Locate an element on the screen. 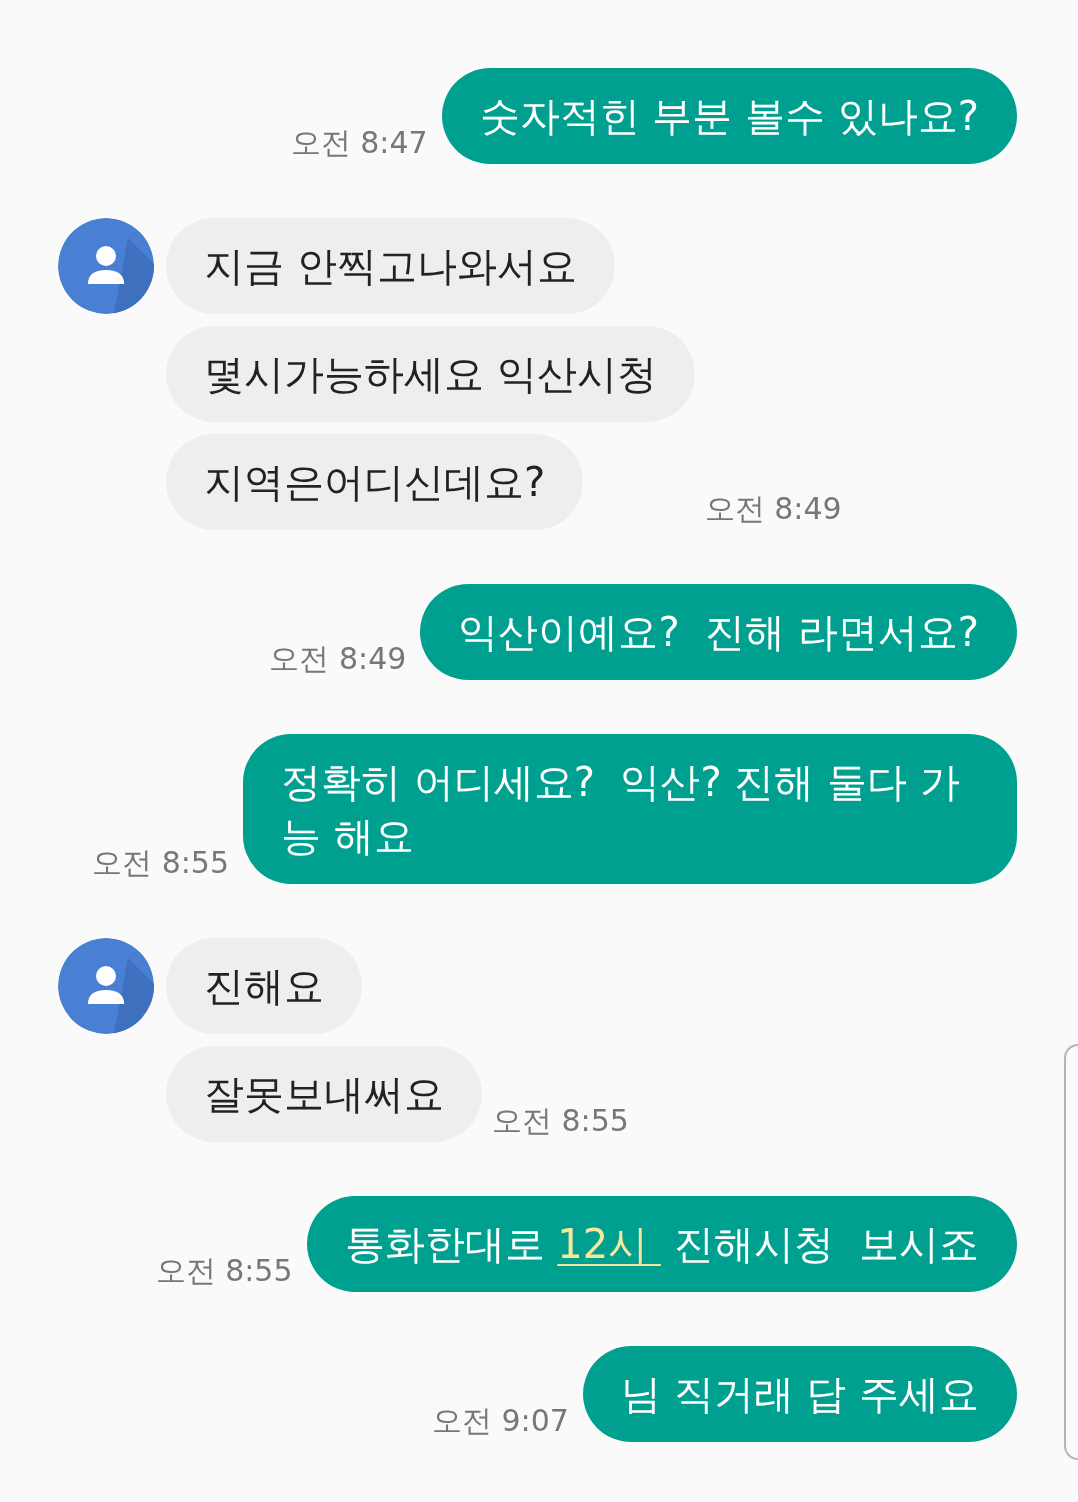  scroll-handle is located at coordinates (1071, 1252).